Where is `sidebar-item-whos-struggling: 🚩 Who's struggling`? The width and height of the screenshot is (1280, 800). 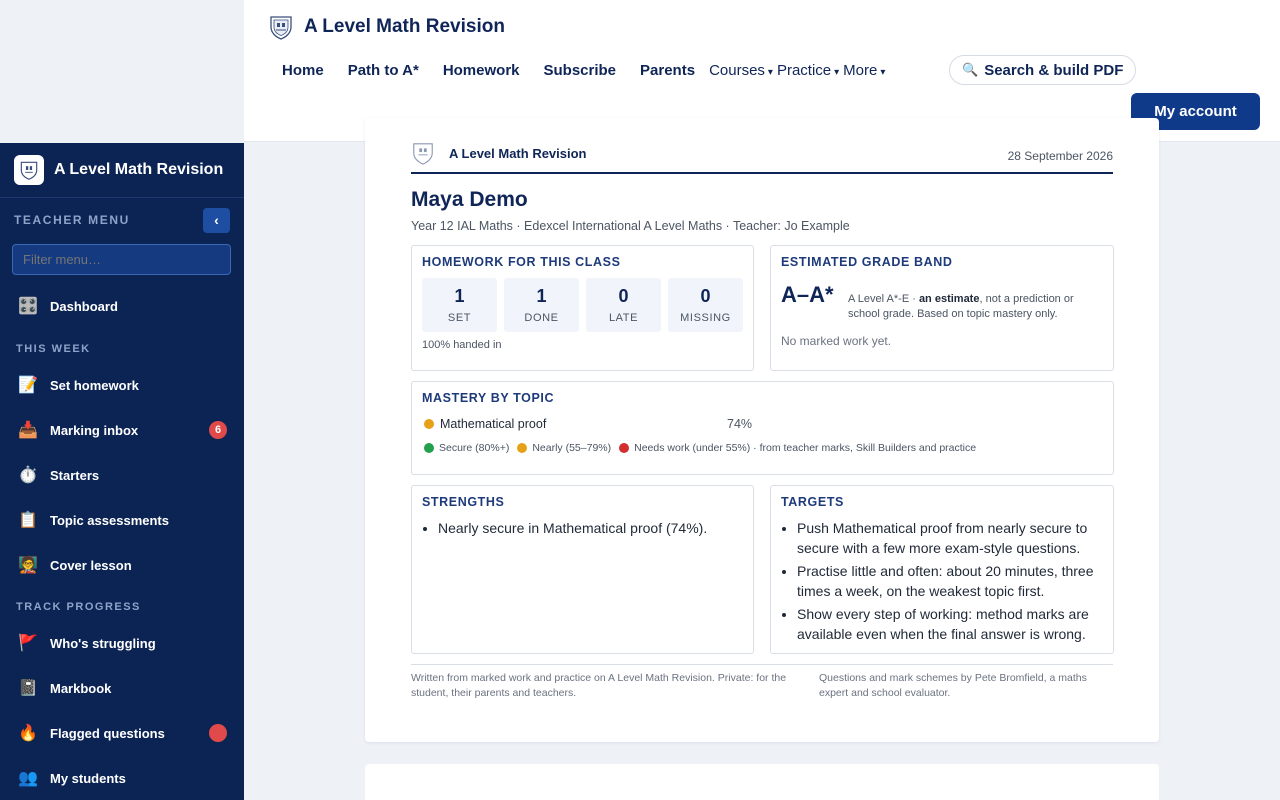 sidebar-item-whos-struggling: 🚩 Who's struggling is located at coordinates (122, 643).